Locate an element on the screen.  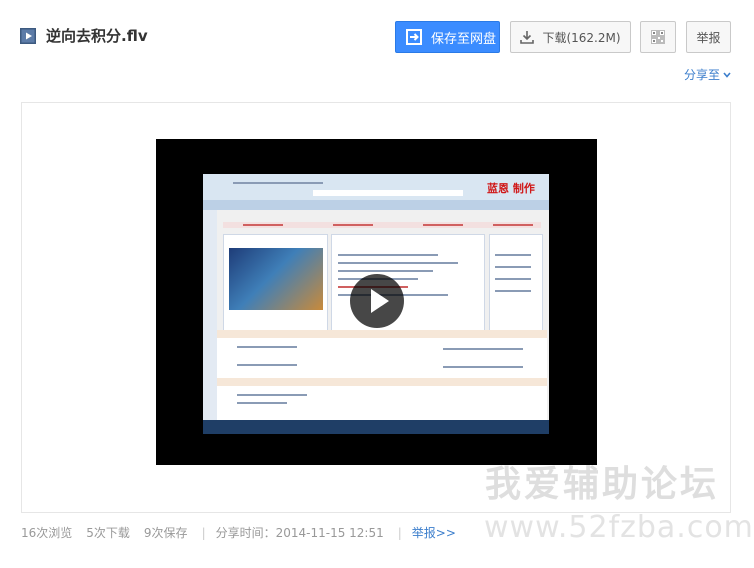
download-count: 5次下载 is located at coordinates (108, 533).